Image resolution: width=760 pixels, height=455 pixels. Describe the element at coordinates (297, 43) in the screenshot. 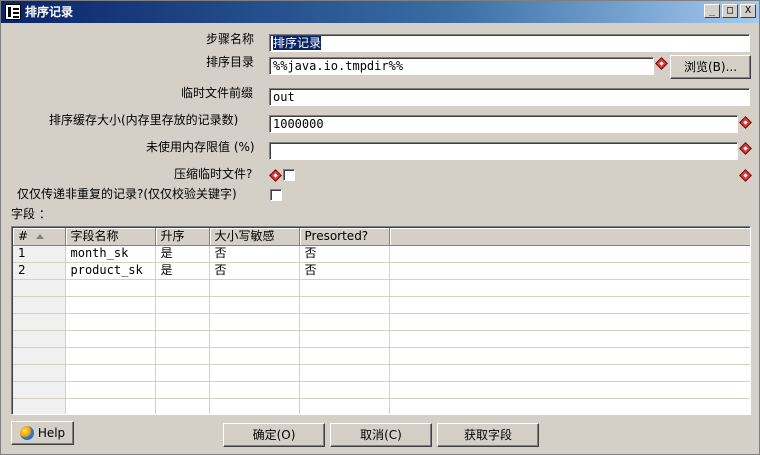

I see `step-name-value: 排序记录` at that location.